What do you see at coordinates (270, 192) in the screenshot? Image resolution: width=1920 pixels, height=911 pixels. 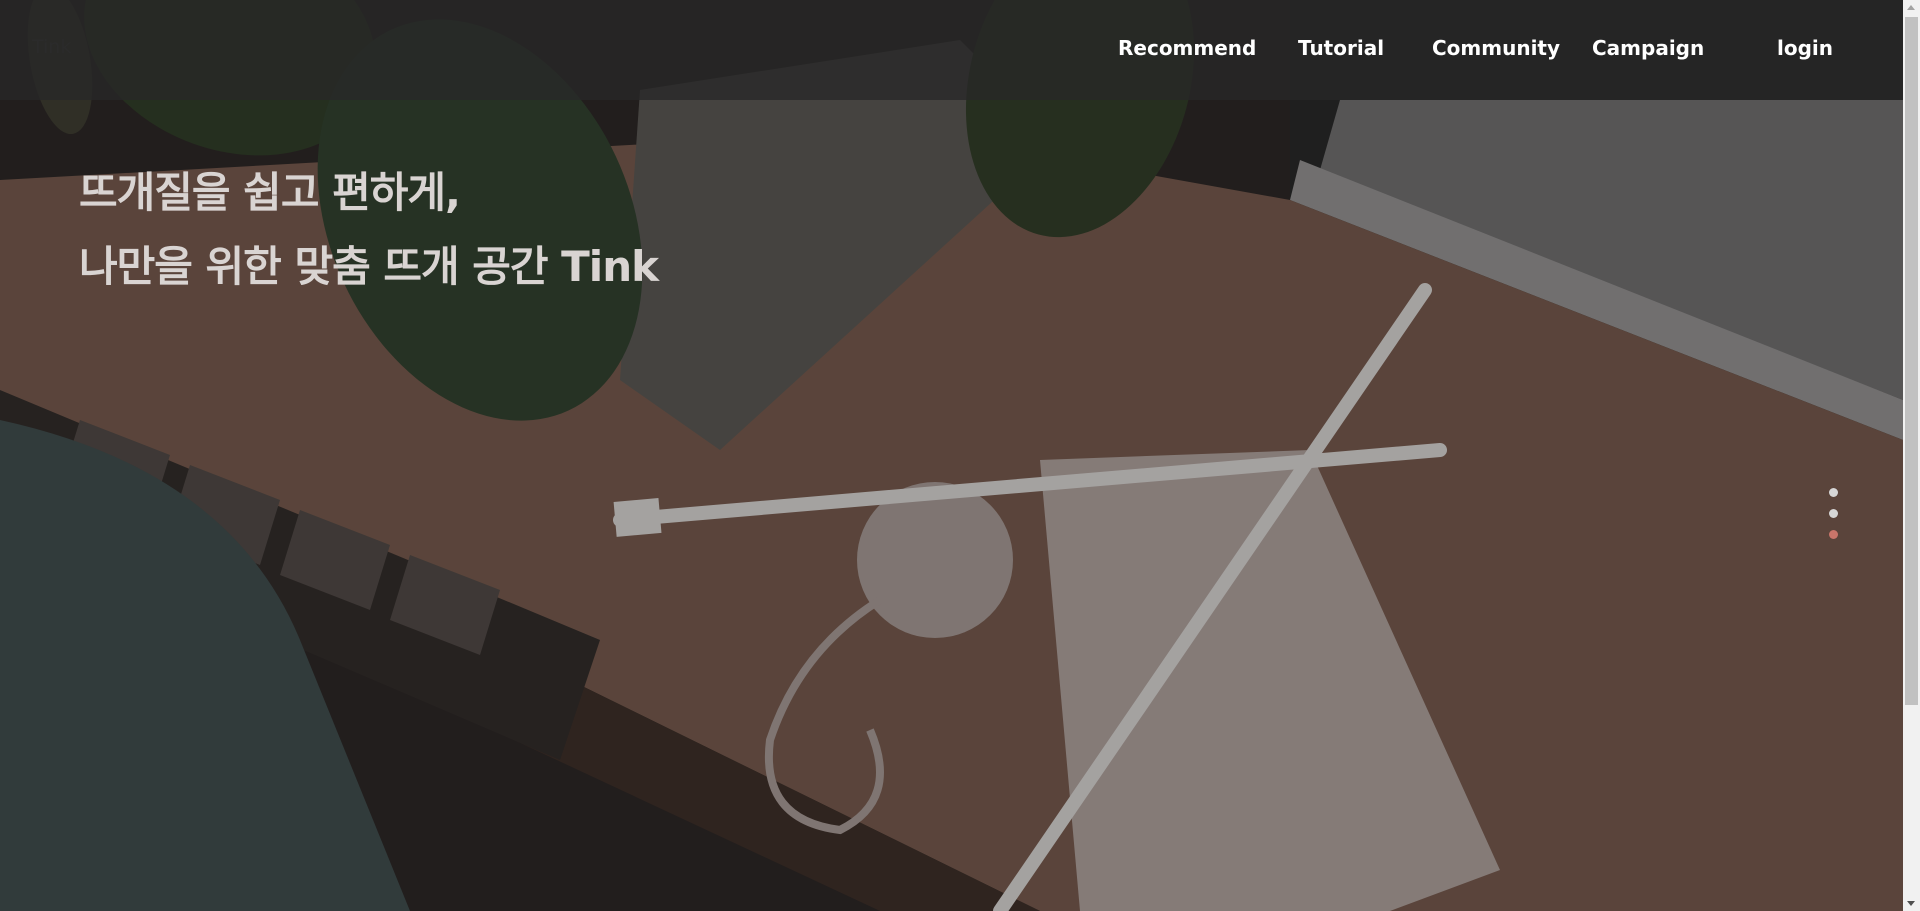 I see `hero-headline-line1: 뜨개질을 쉽고 편하게,` at bounding box center [270, 192].